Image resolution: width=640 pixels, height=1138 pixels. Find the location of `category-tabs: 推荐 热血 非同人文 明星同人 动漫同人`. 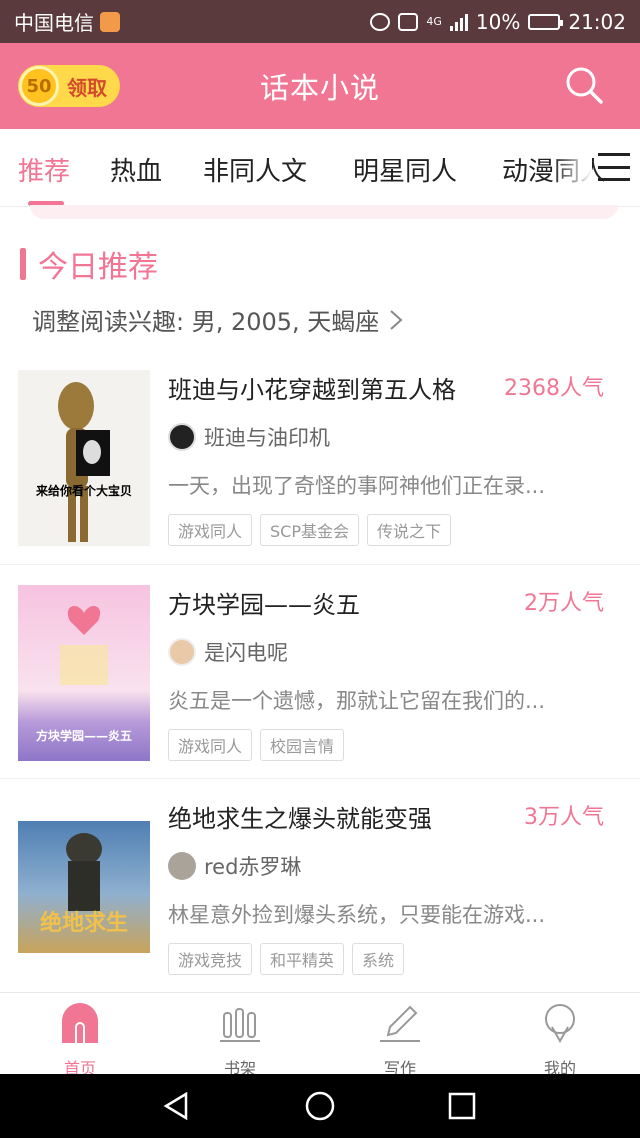

category-tabs: 推荐 热血 非同人文 明星同人 动漫同人 is located at coordinates (320, 168).